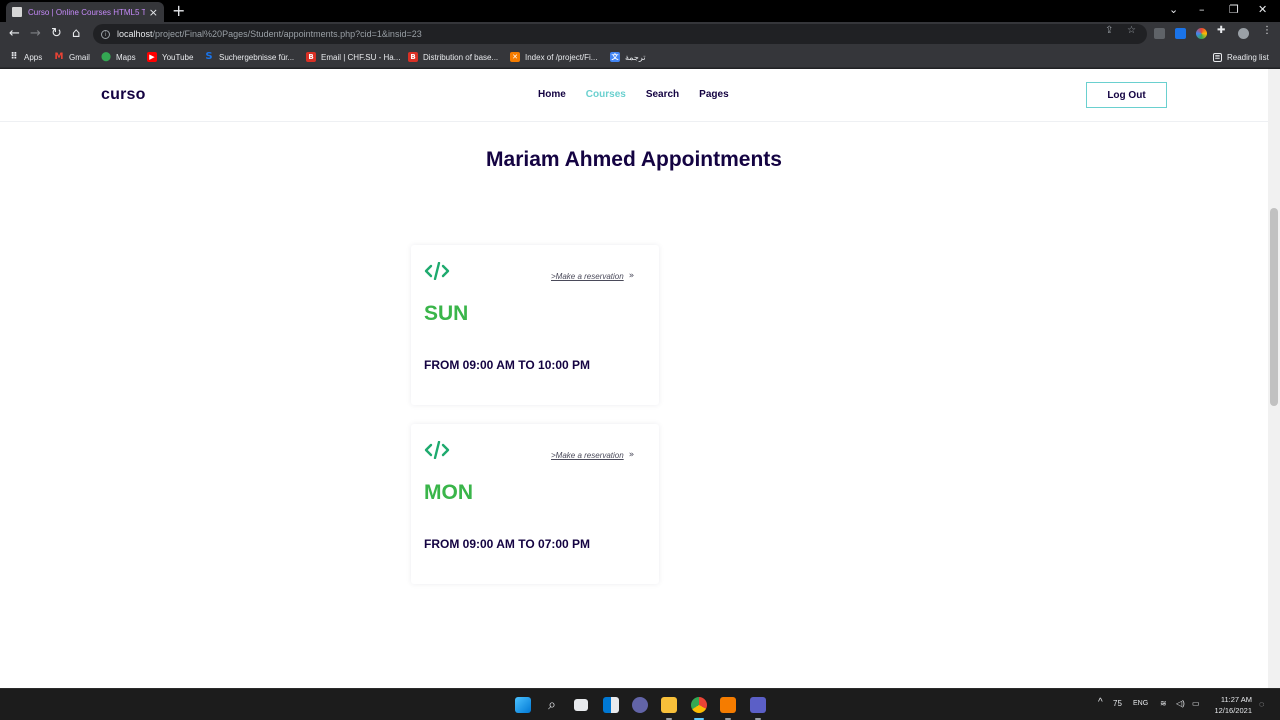 The width and height of the screenshot is (1280, 720). Describe the element at coordinates (662, 94) in the screenshot. I see `nav-search: Search` at that location.